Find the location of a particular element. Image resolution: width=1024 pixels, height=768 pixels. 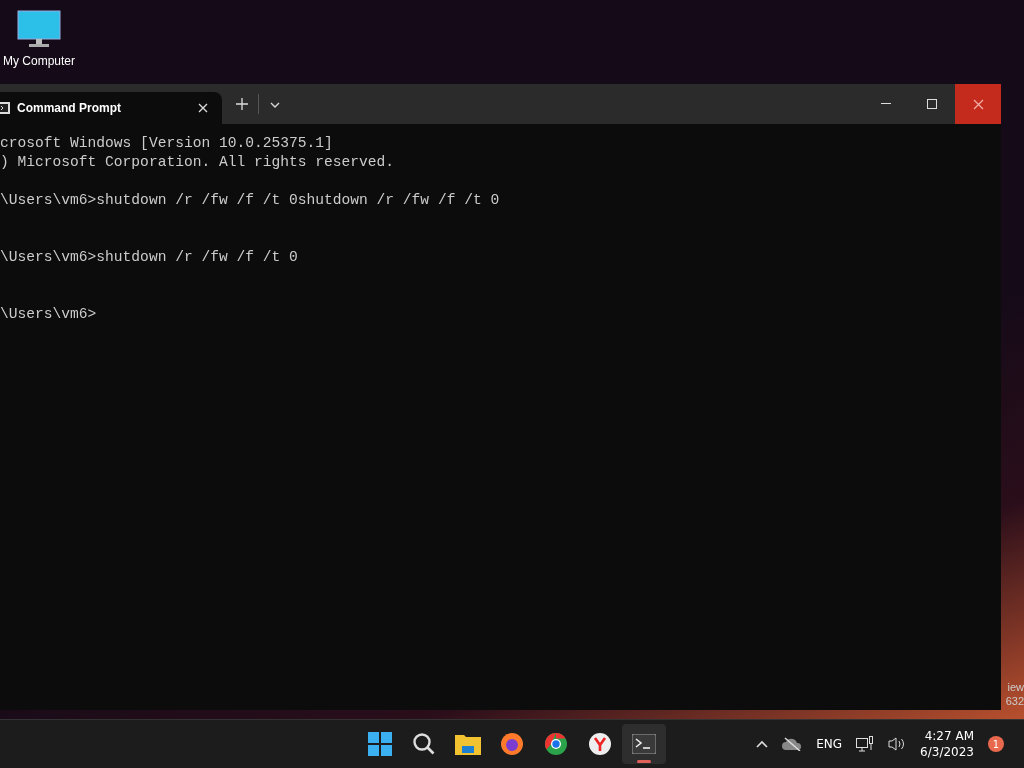

chevron-down-icon is located at coordinates (275, 105).